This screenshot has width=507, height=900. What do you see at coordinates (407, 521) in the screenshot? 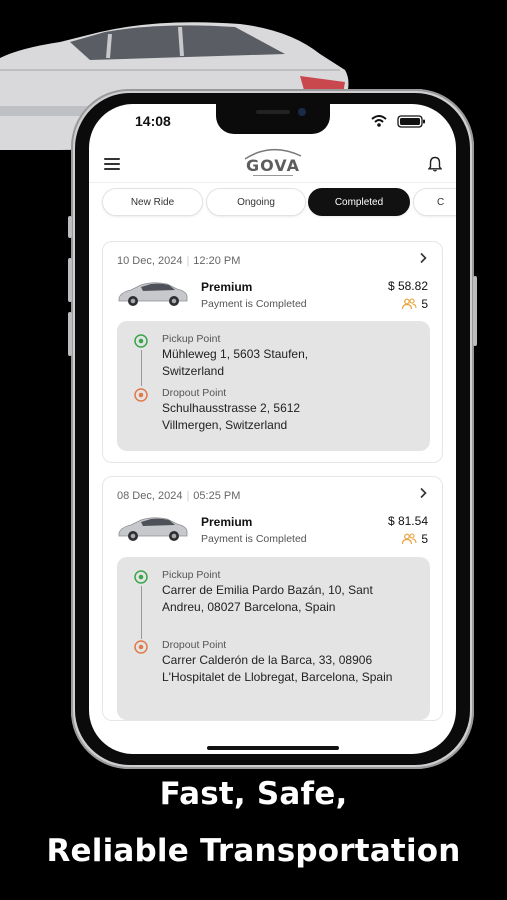
I see `ride-price: $ 81.54` at bounding box center [407, 521].